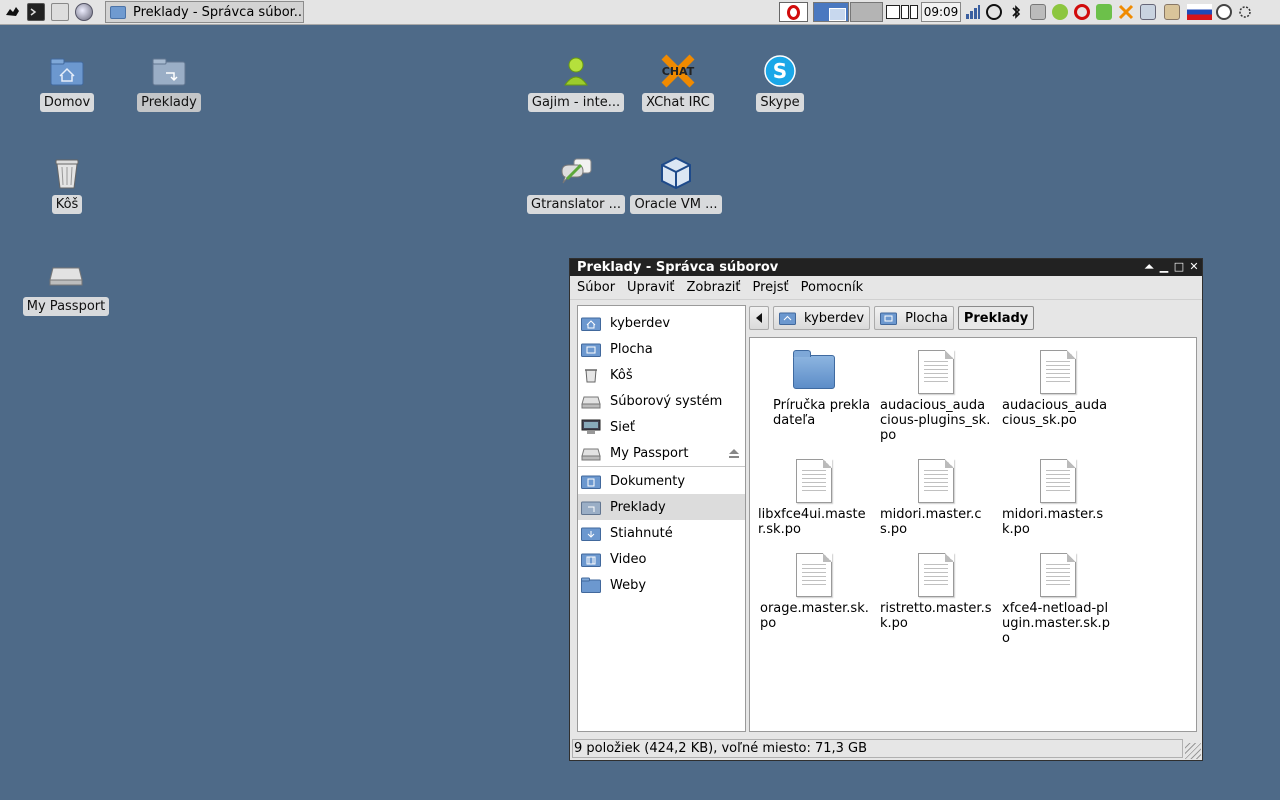 This screenshot has width=1280, height=800. Describe the element at coordinates (1149, 267) in the screenshot. I see `shade-icon: ⏶` at that location.